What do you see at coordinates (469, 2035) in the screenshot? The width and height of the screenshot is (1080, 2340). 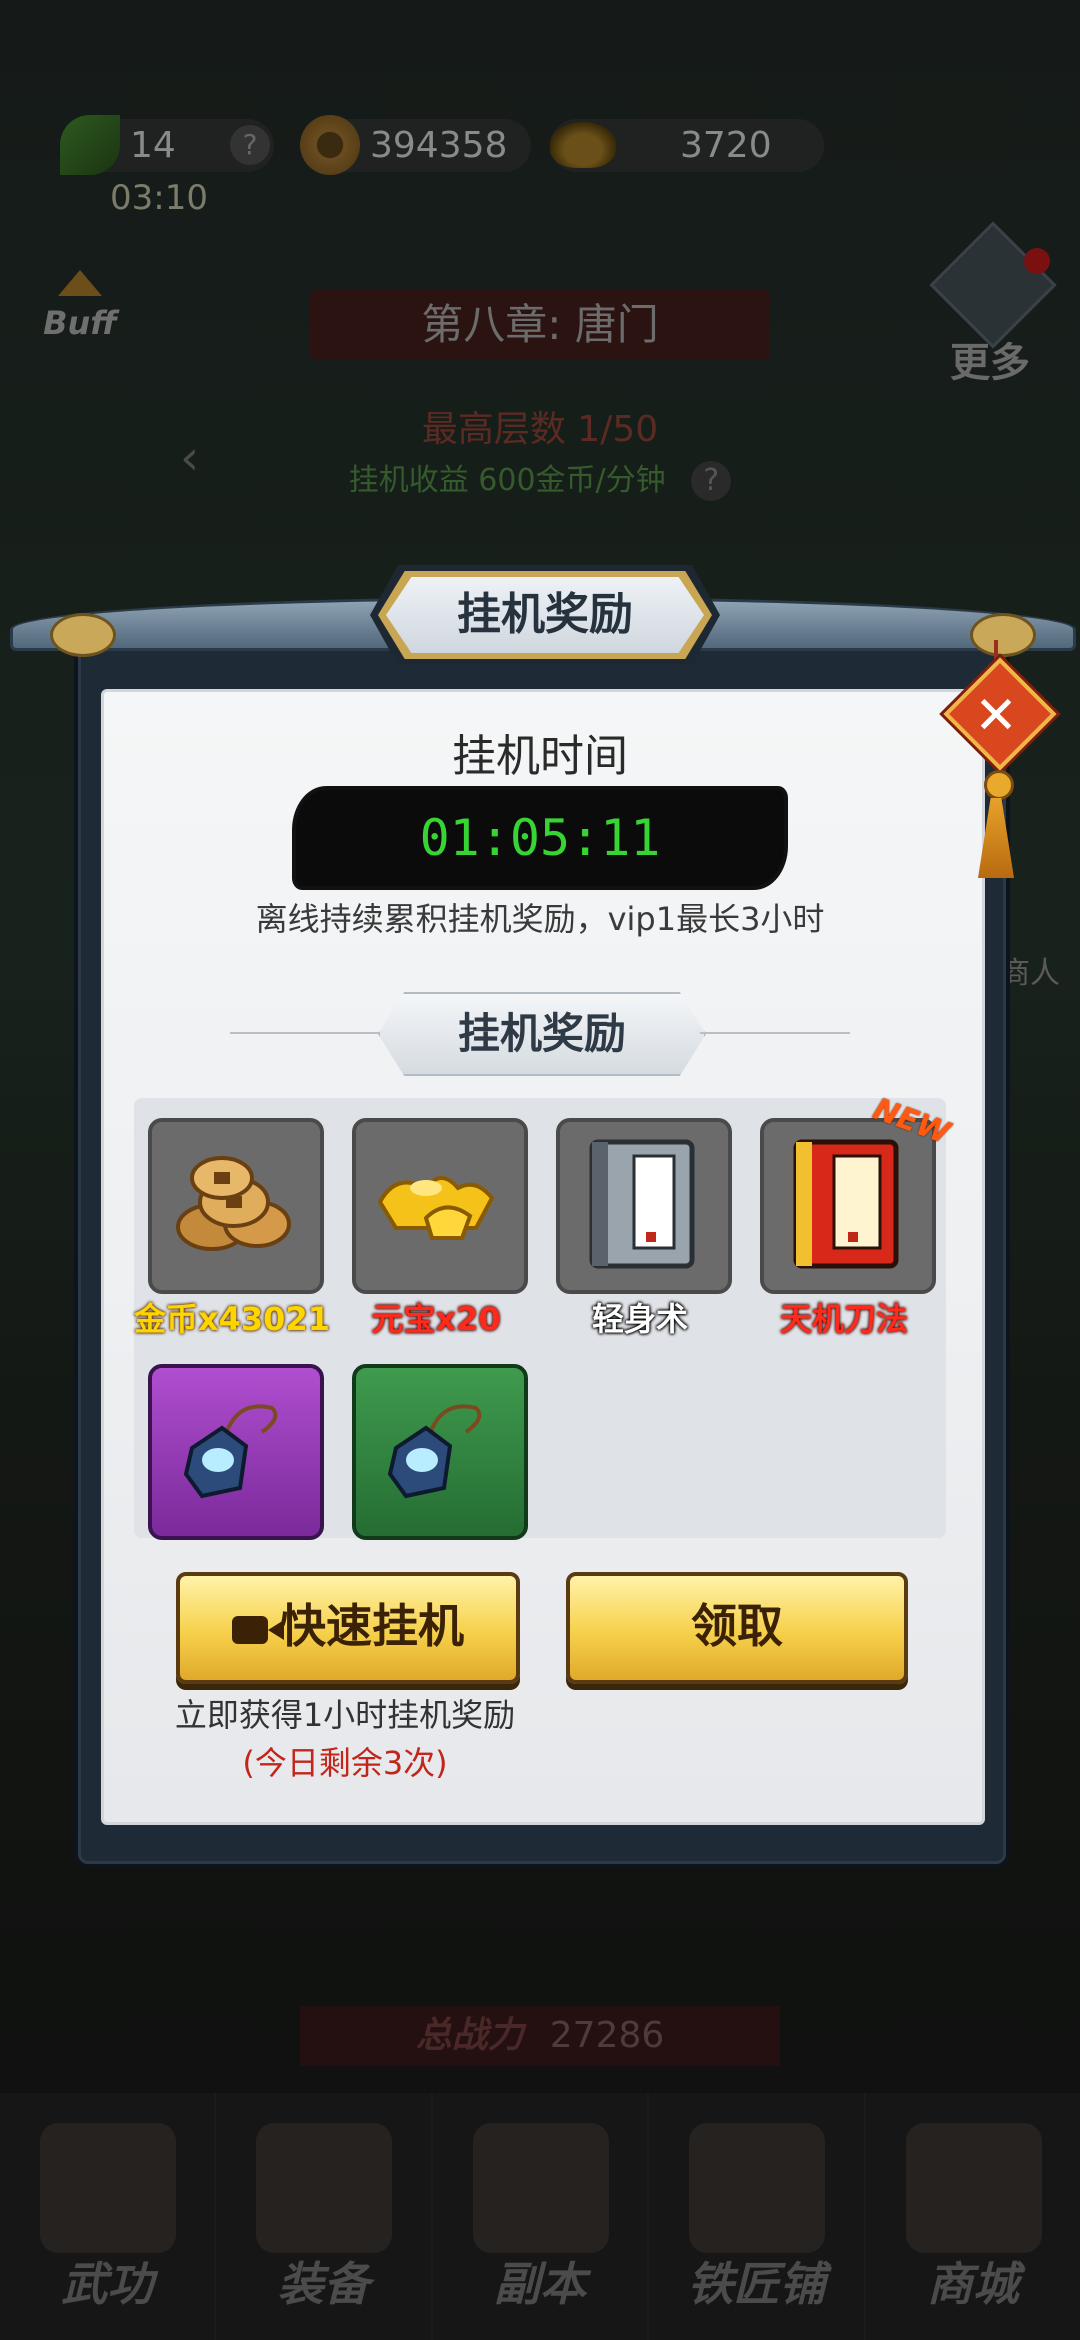 I see `power-label: 总战力` at bounding box center [469, 2035].